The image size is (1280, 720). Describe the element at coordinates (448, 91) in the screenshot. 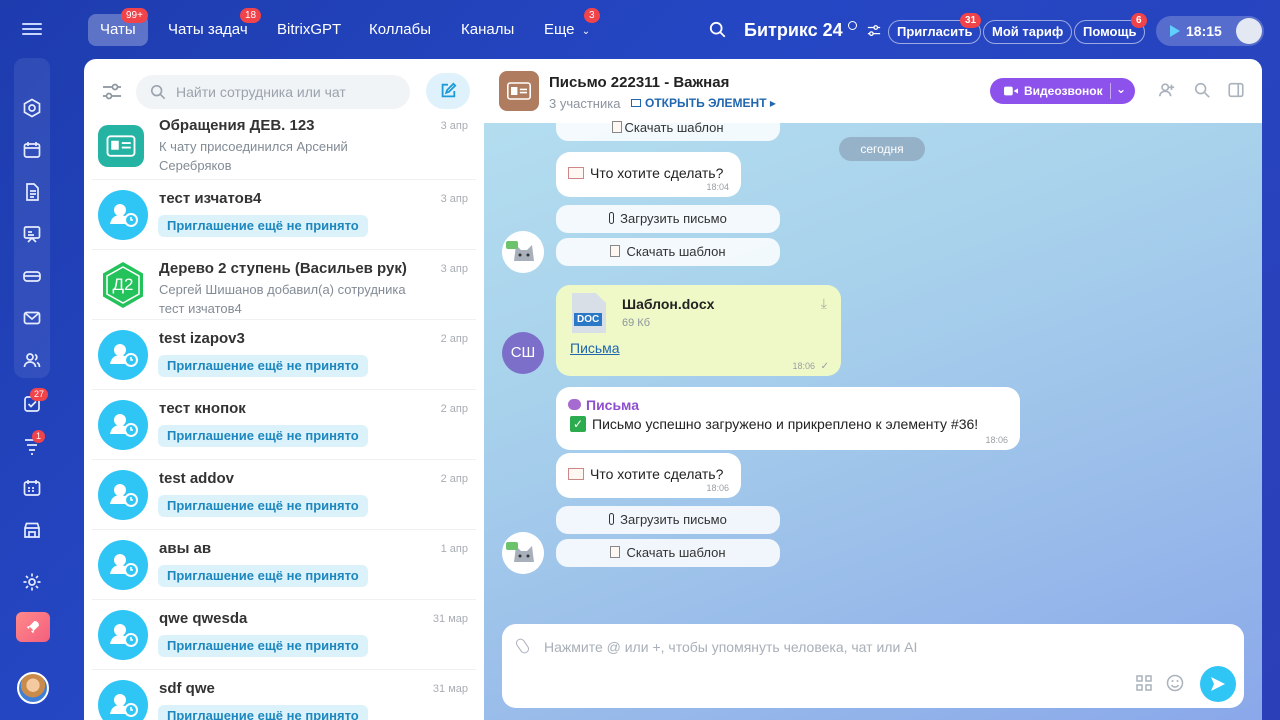

I see `new-chat-button` at that location.